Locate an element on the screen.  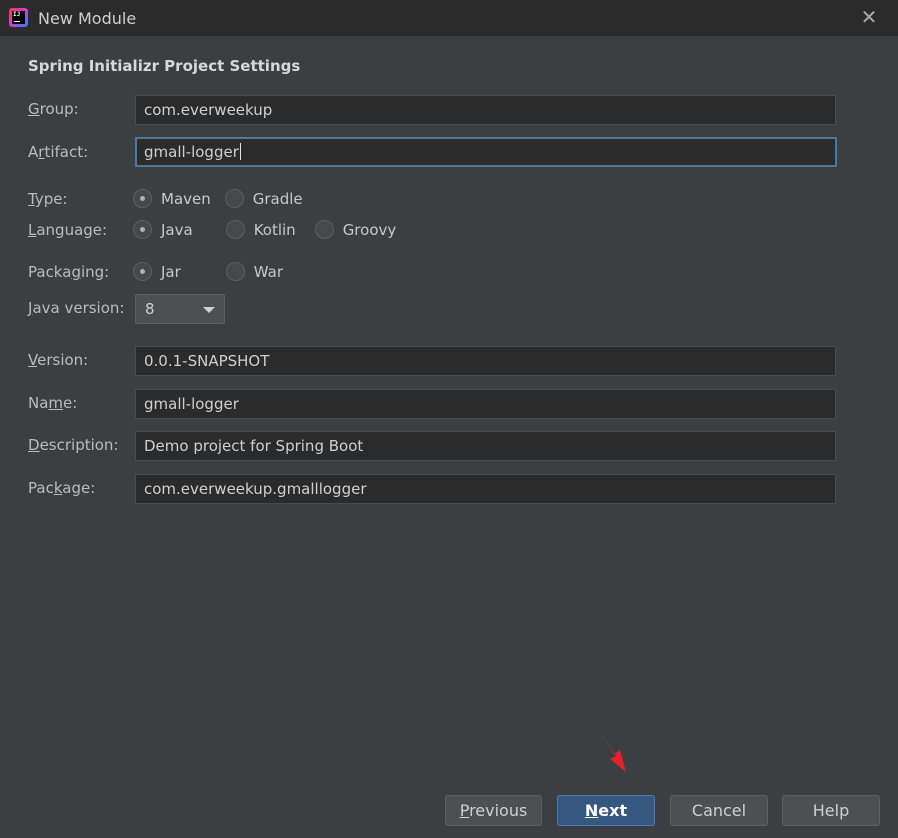
type-label: Type: is located at coordinates (48, 199).